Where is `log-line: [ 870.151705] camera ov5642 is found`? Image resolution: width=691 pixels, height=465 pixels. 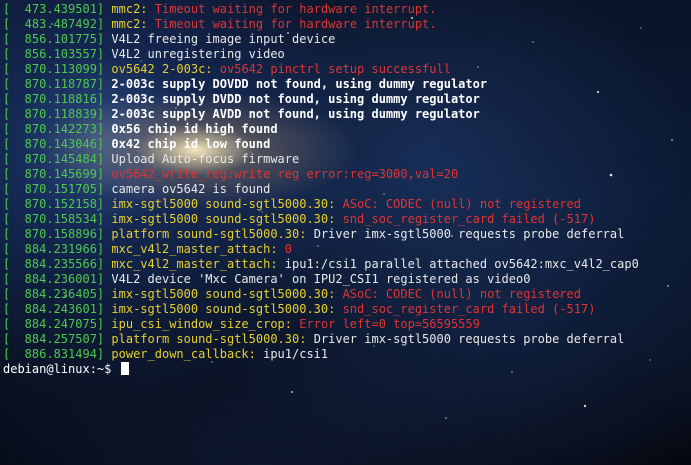 log-line: [ 870.151705] camera ov5642 is found is located at coordinates (346, 189).